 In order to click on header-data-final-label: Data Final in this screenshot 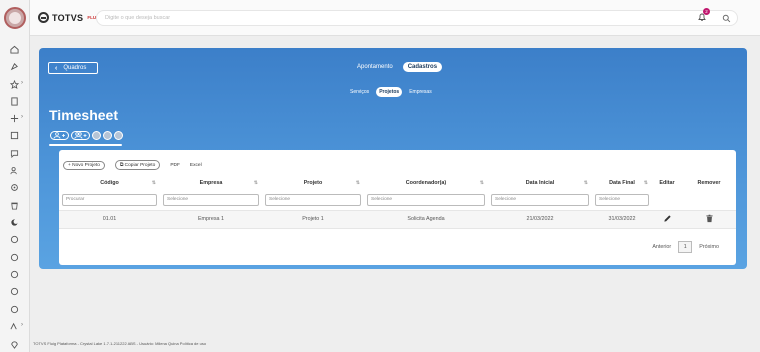, I will do `click(622, 183)`.